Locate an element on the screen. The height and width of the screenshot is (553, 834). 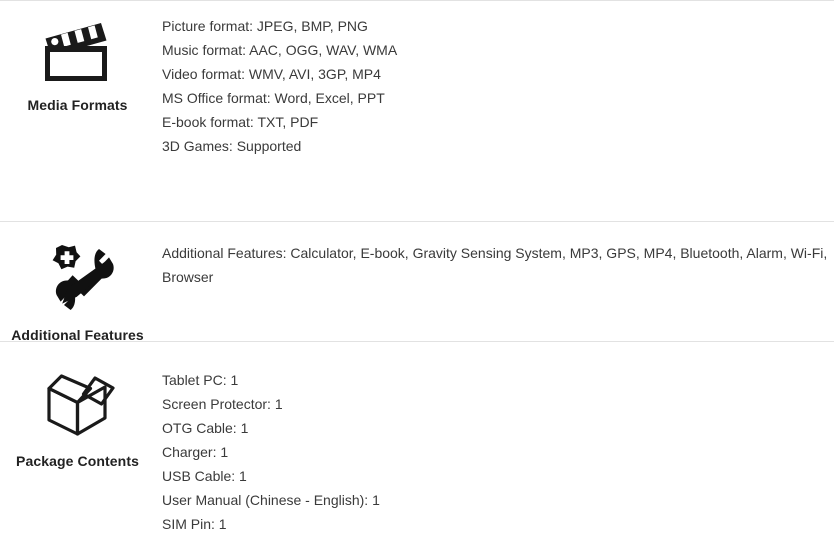
clapperboard-icon is located at coordinates (78, 55).